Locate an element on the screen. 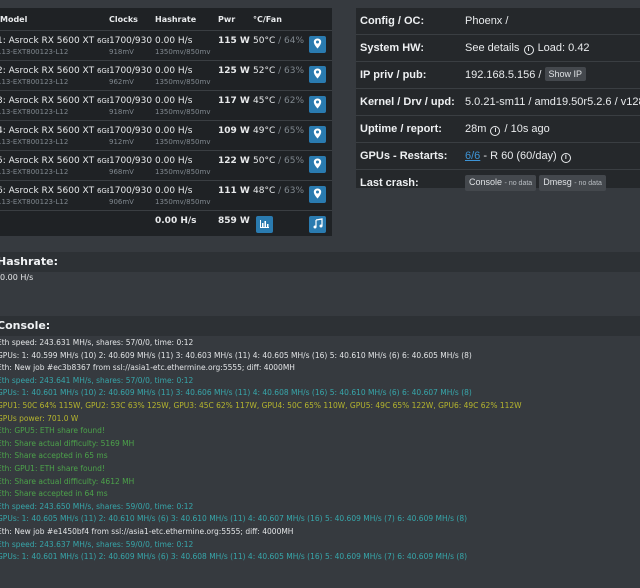  gpus-count-link: 6/6 is located at coordinates (472, 156).